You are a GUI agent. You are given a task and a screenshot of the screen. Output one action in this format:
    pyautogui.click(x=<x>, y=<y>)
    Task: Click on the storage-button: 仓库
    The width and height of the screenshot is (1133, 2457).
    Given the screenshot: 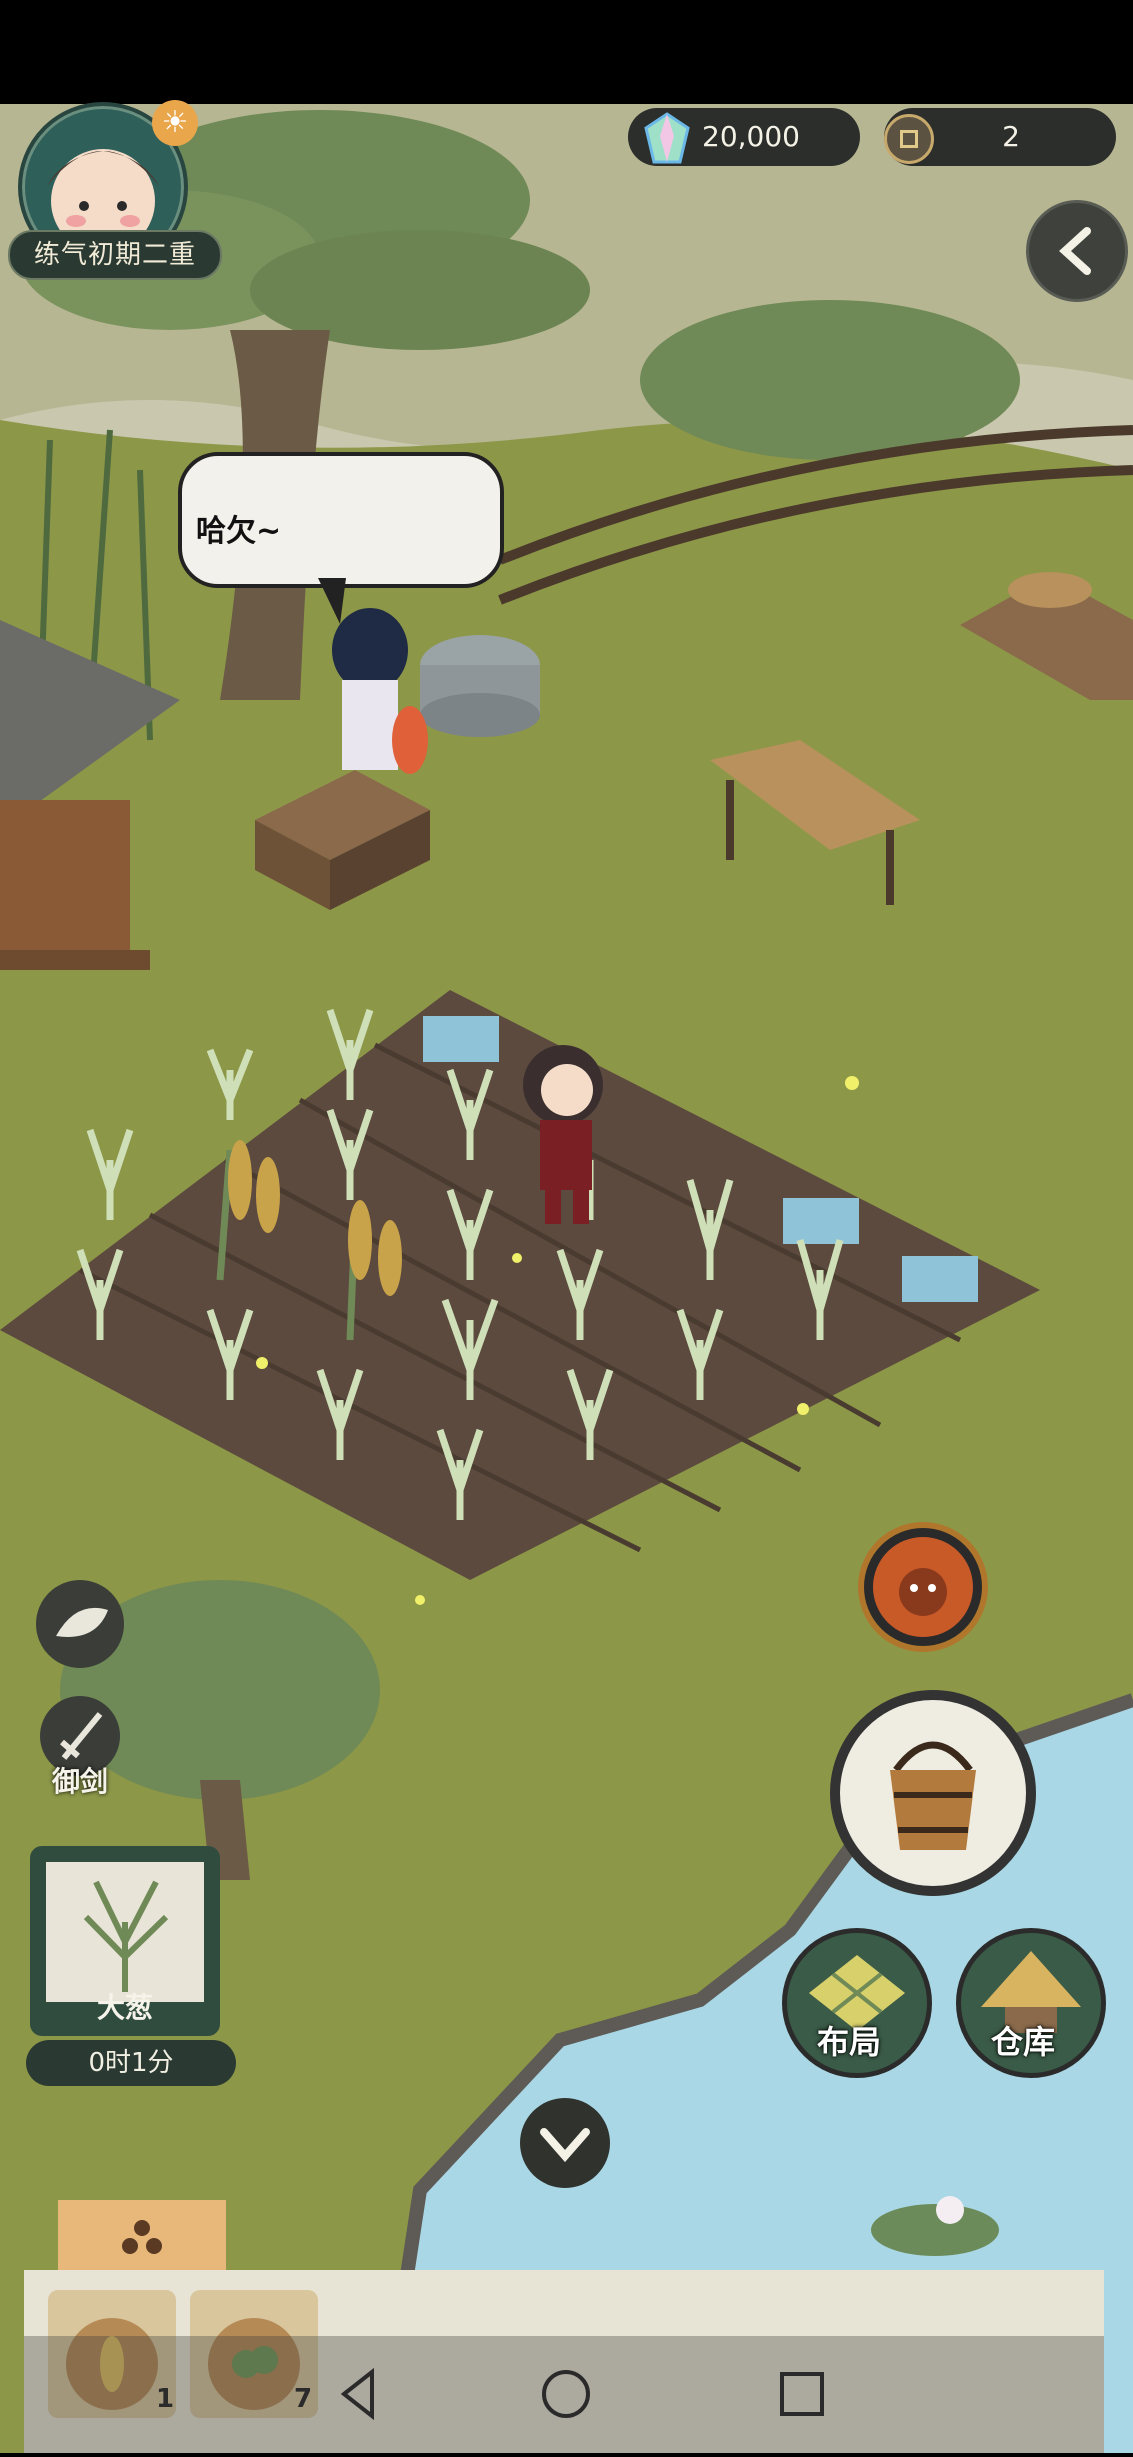 What is the action you would take?
    pyautogui.click(x=1031, y=2003)
    